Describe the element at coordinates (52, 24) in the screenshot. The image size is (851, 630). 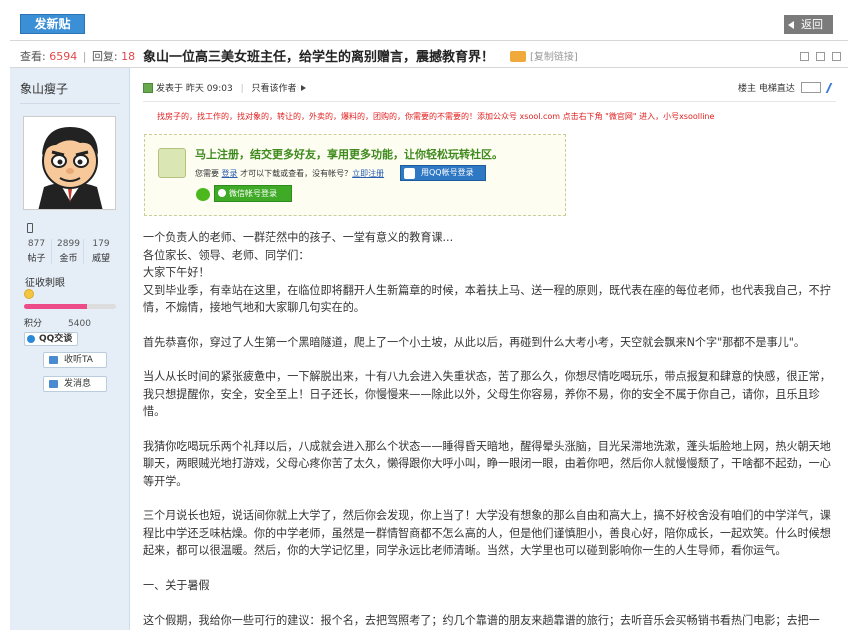
I see `new-post-button: 发新贴` at that location.